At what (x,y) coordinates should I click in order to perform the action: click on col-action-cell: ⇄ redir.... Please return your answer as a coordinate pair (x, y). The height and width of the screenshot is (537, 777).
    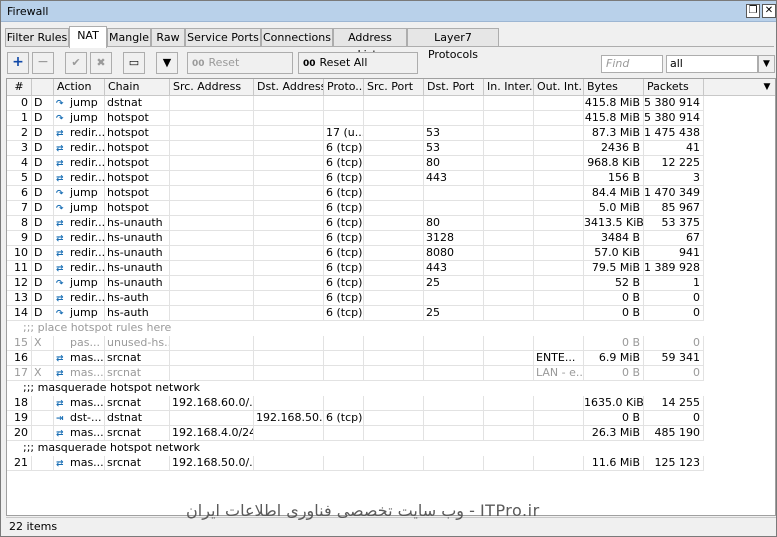
    Looking at the image, I should click on (79, 148).